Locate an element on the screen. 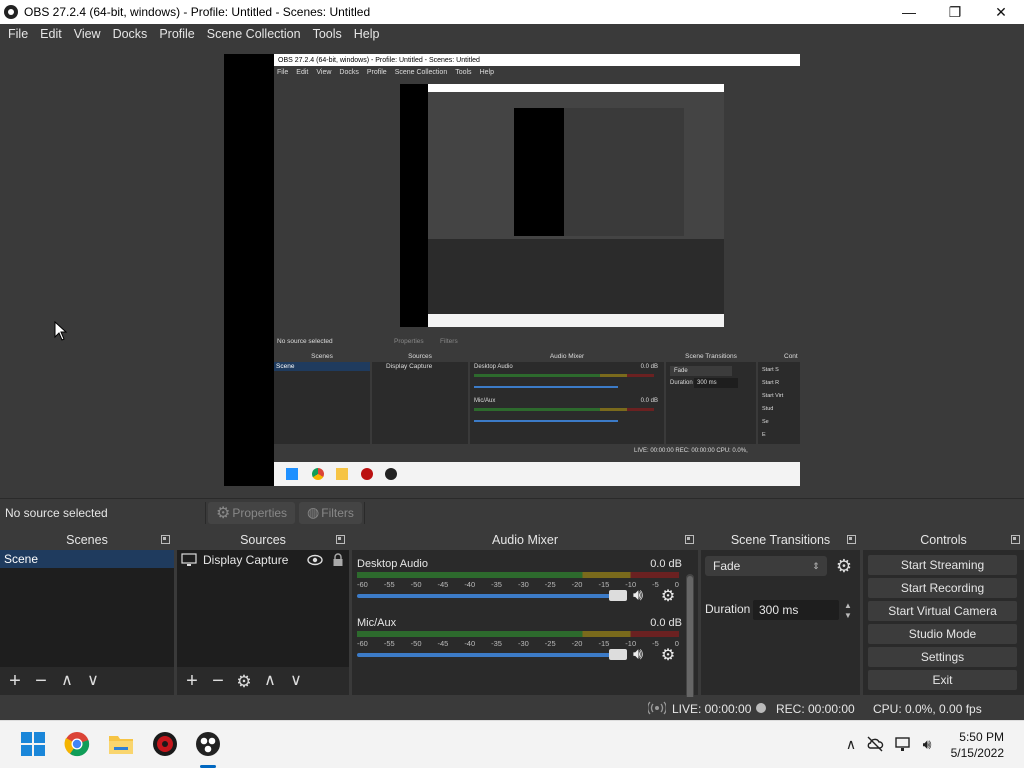 Image resolution: width=1024 pixels, height=768 pixels. chrome-icon is located at coordinates (77, 744).